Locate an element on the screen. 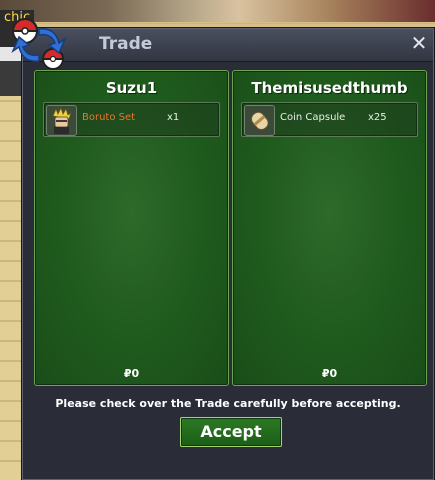  close-button: ✕ is located at coordinates (419, 43).